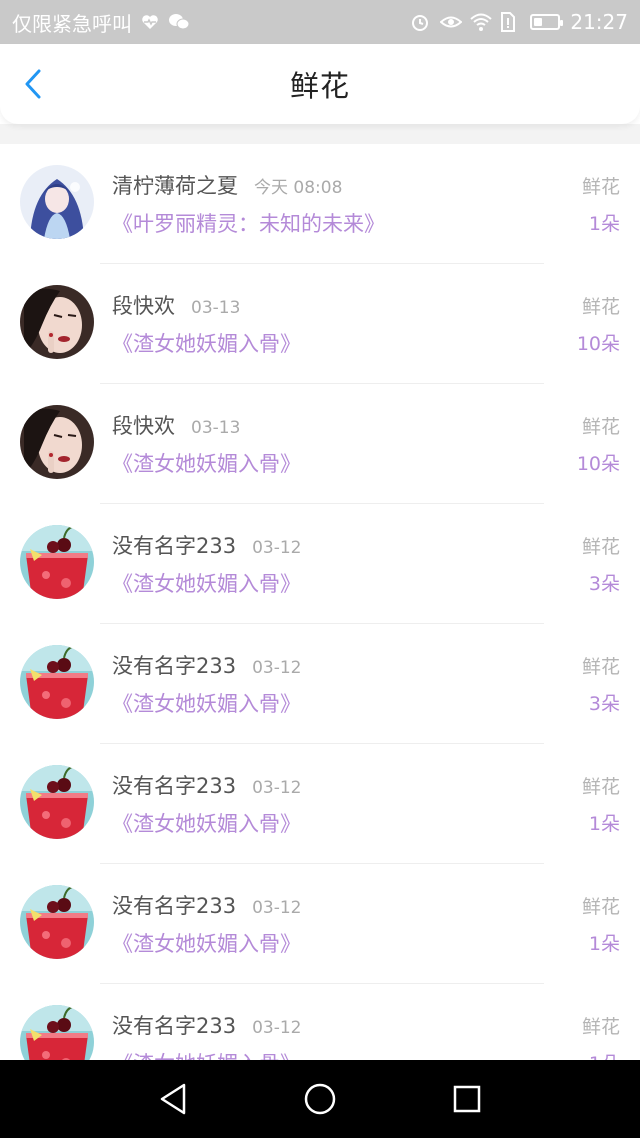  What do you see at coordinates (298, 188) in the screenshot?
I see `gift-time: 今天 08:08` at bounding box center [298, 188].